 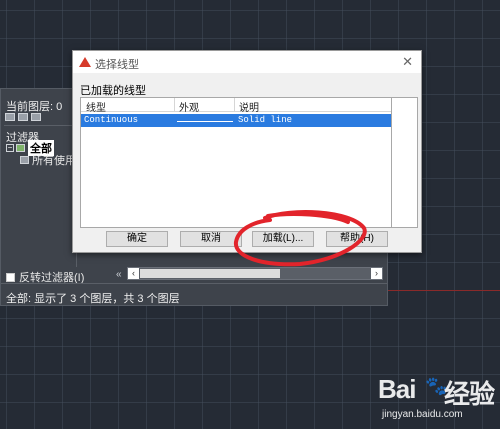 I want to click on tree-item-label: 所有使用, so click(x=54, y=160).